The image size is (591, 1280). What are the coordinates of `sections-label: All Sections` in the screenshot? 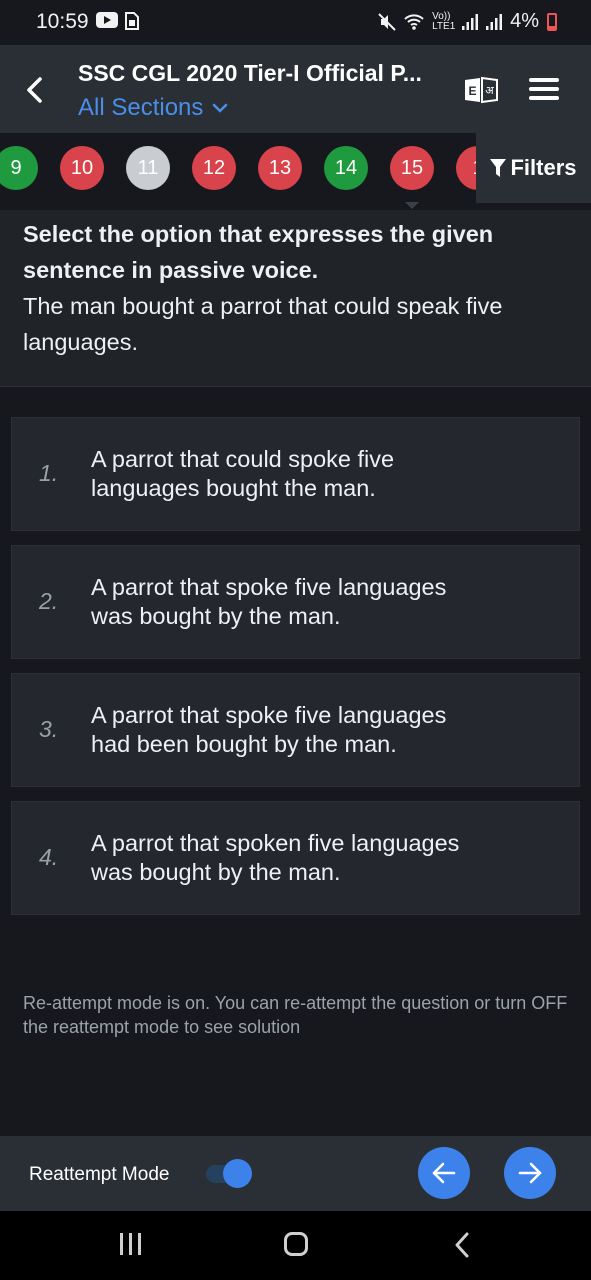 It's located at (141, 107).